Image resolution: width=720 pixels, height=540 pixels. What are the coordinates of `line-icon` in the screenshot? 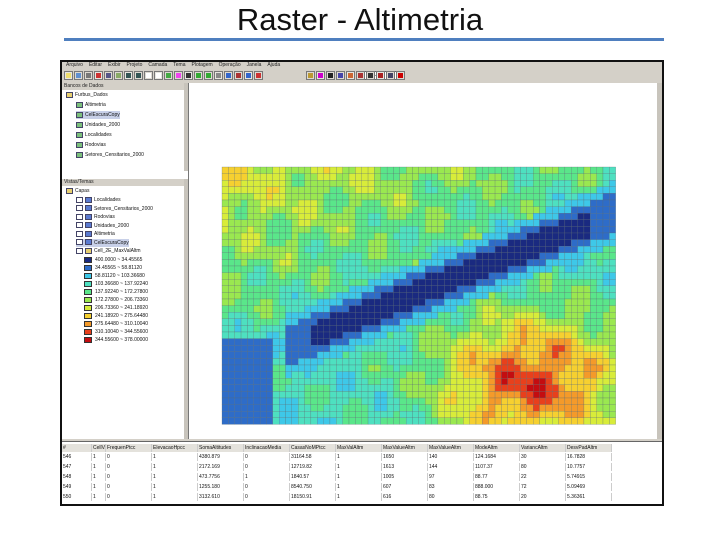 It's located at (330, 75).